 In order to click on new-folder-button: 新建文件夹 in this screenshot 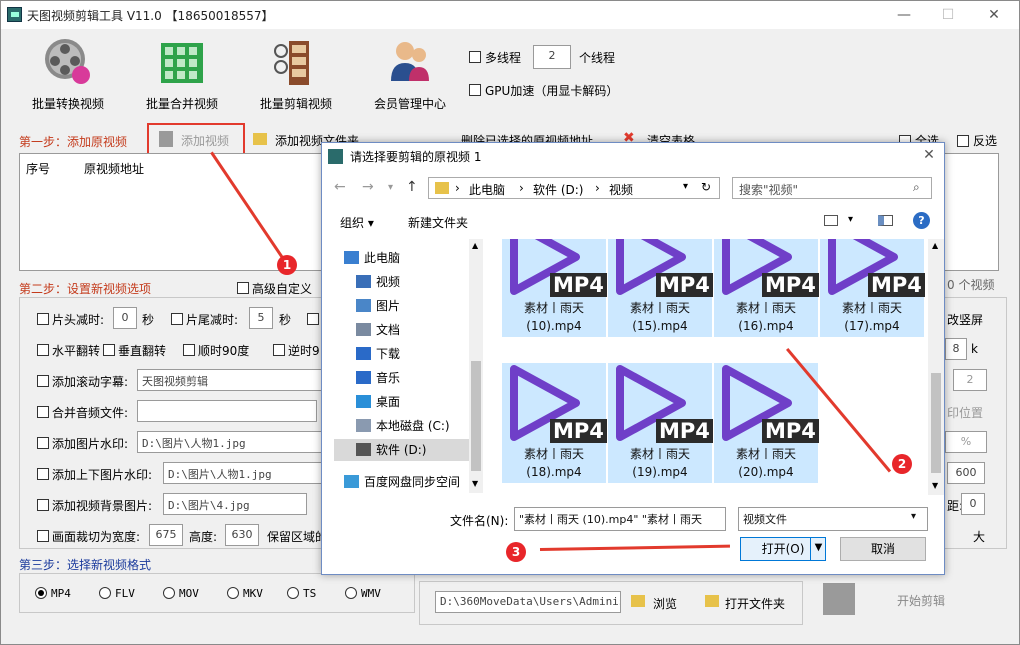, I will do `click(438, 222)`.